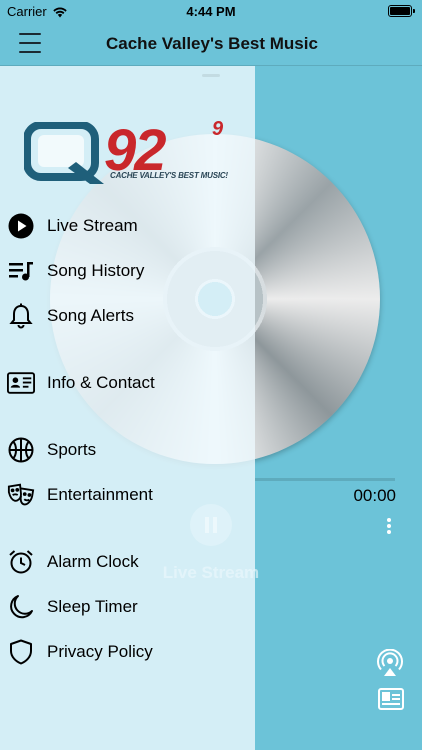  Describe the element at coordinates (30, 43) in the screenshot. I see `menu-icon` at that location.